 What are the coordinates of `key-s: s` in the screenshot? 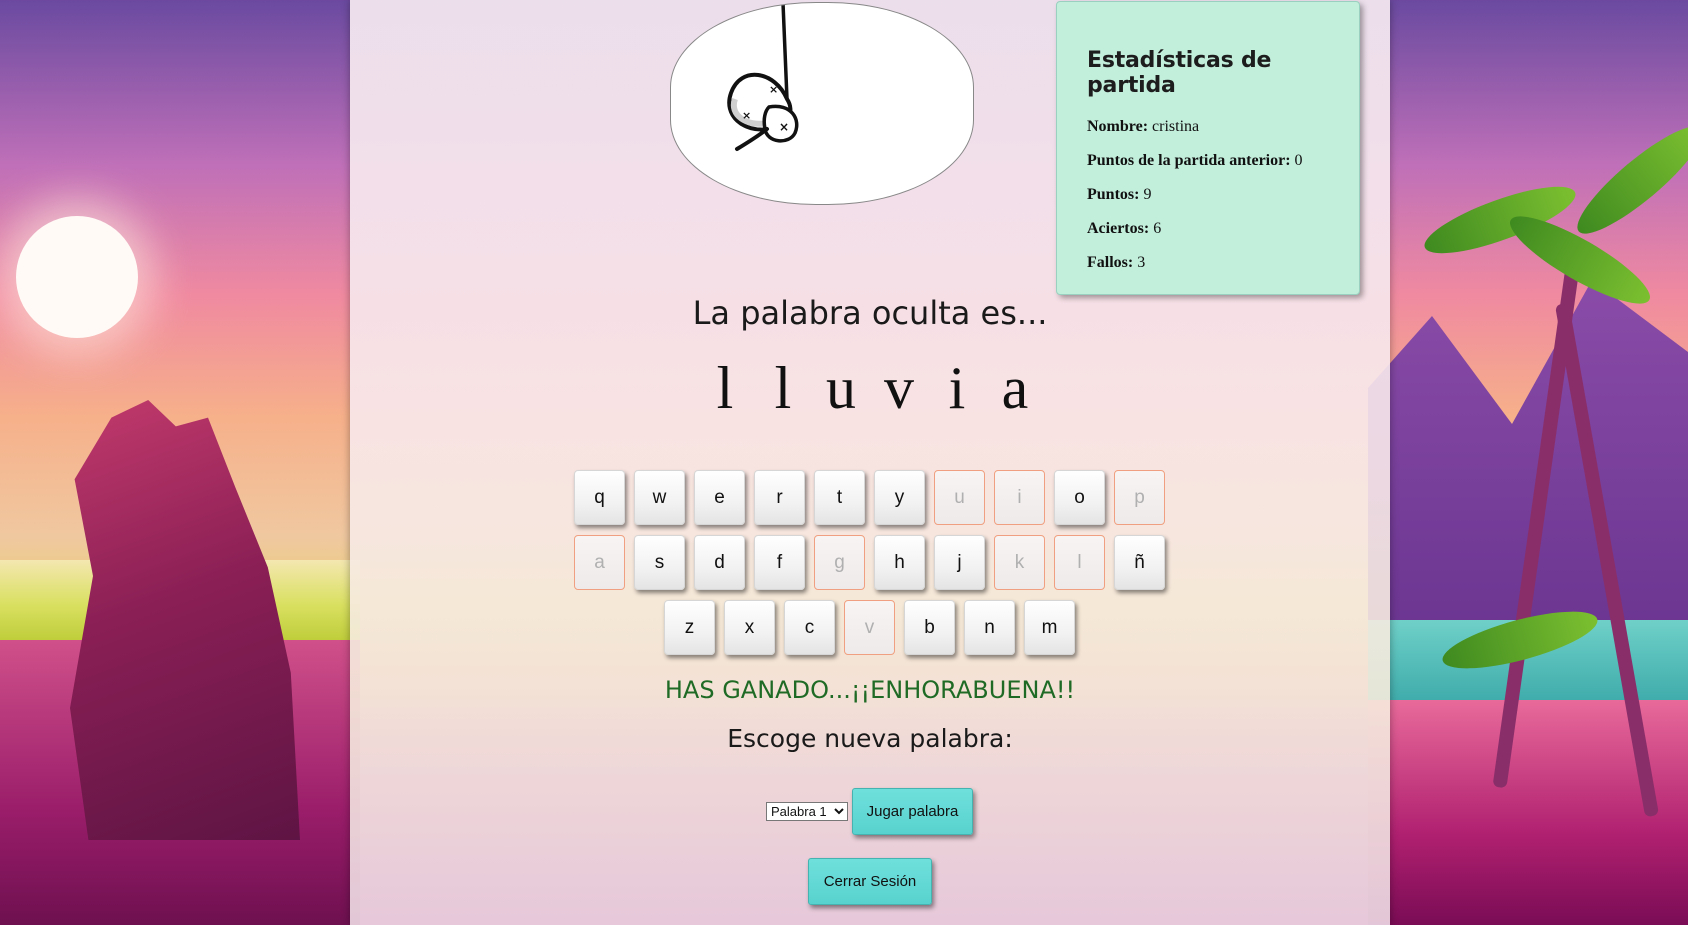 It's located at (659, 562).